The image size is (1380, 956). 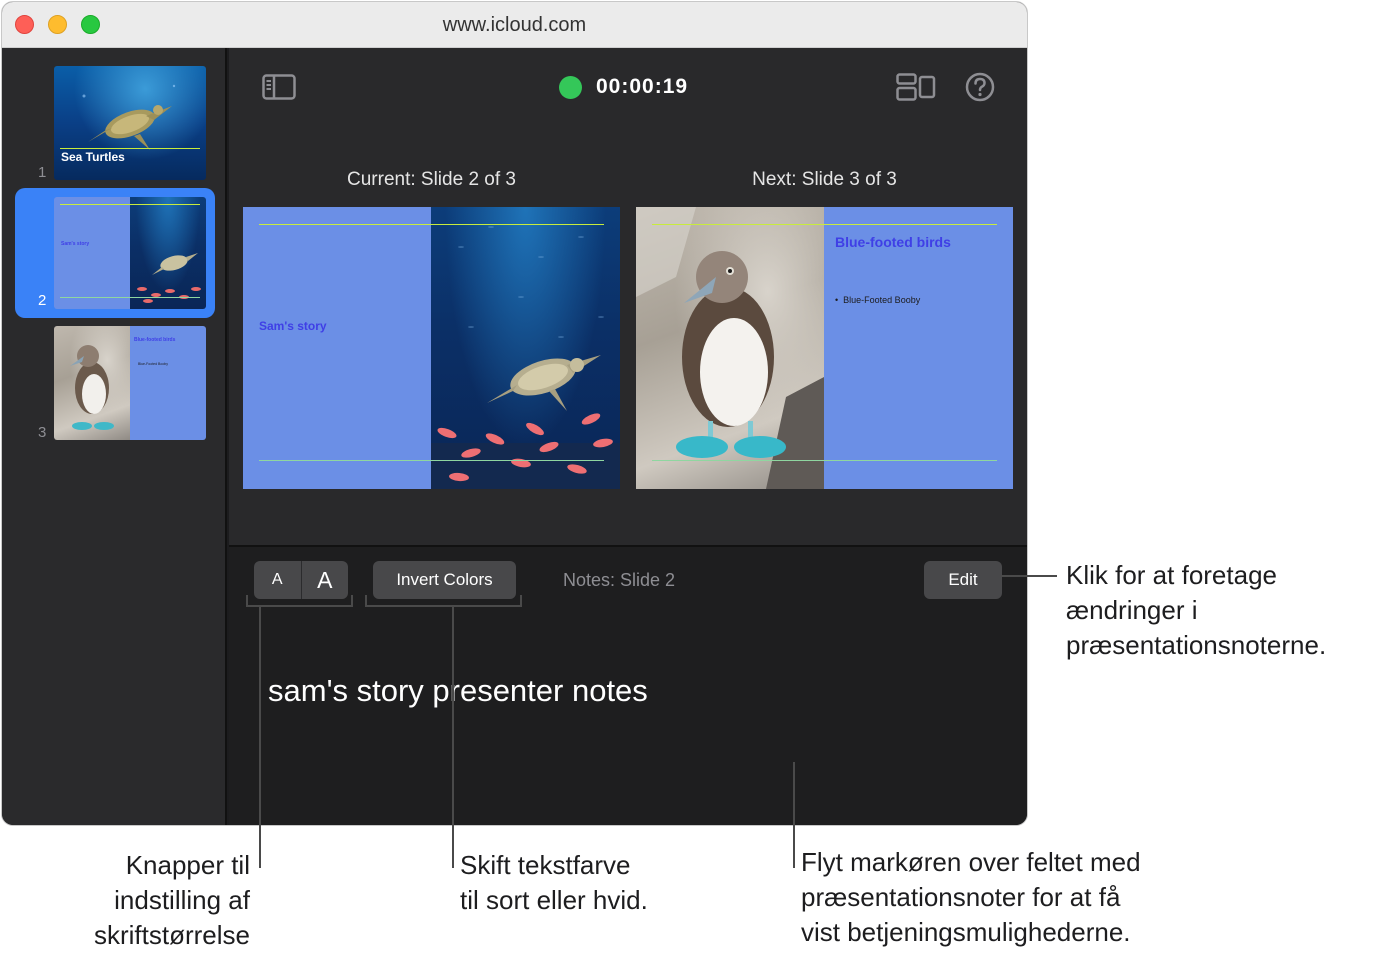 I want to click on callout-line-text: Flyt markøren over feltet med, so click(x=971, y=862).